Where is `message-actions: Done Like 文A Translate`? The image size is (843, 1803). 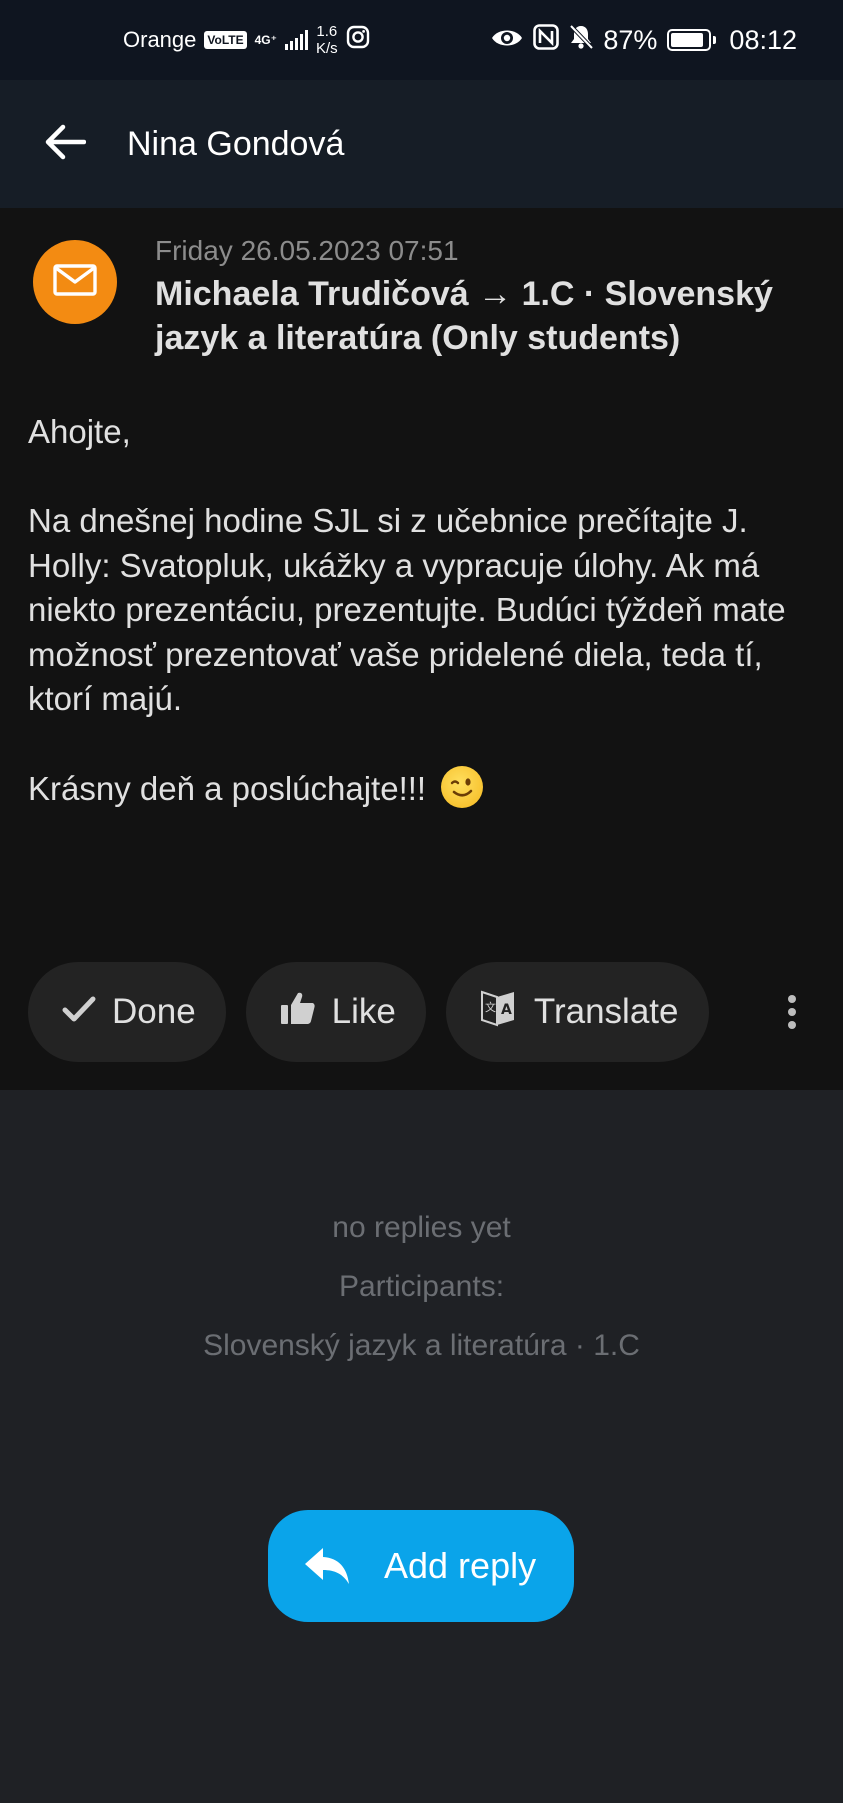
message-actions: Done Like 文A Translate is located at coordinates (368, 1012).